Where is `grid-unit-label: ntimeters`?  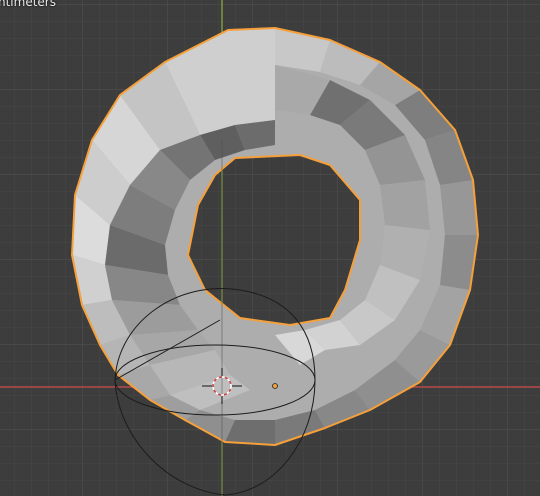
grid-unit-label: ntimeters is located at coordinates (28, 4).